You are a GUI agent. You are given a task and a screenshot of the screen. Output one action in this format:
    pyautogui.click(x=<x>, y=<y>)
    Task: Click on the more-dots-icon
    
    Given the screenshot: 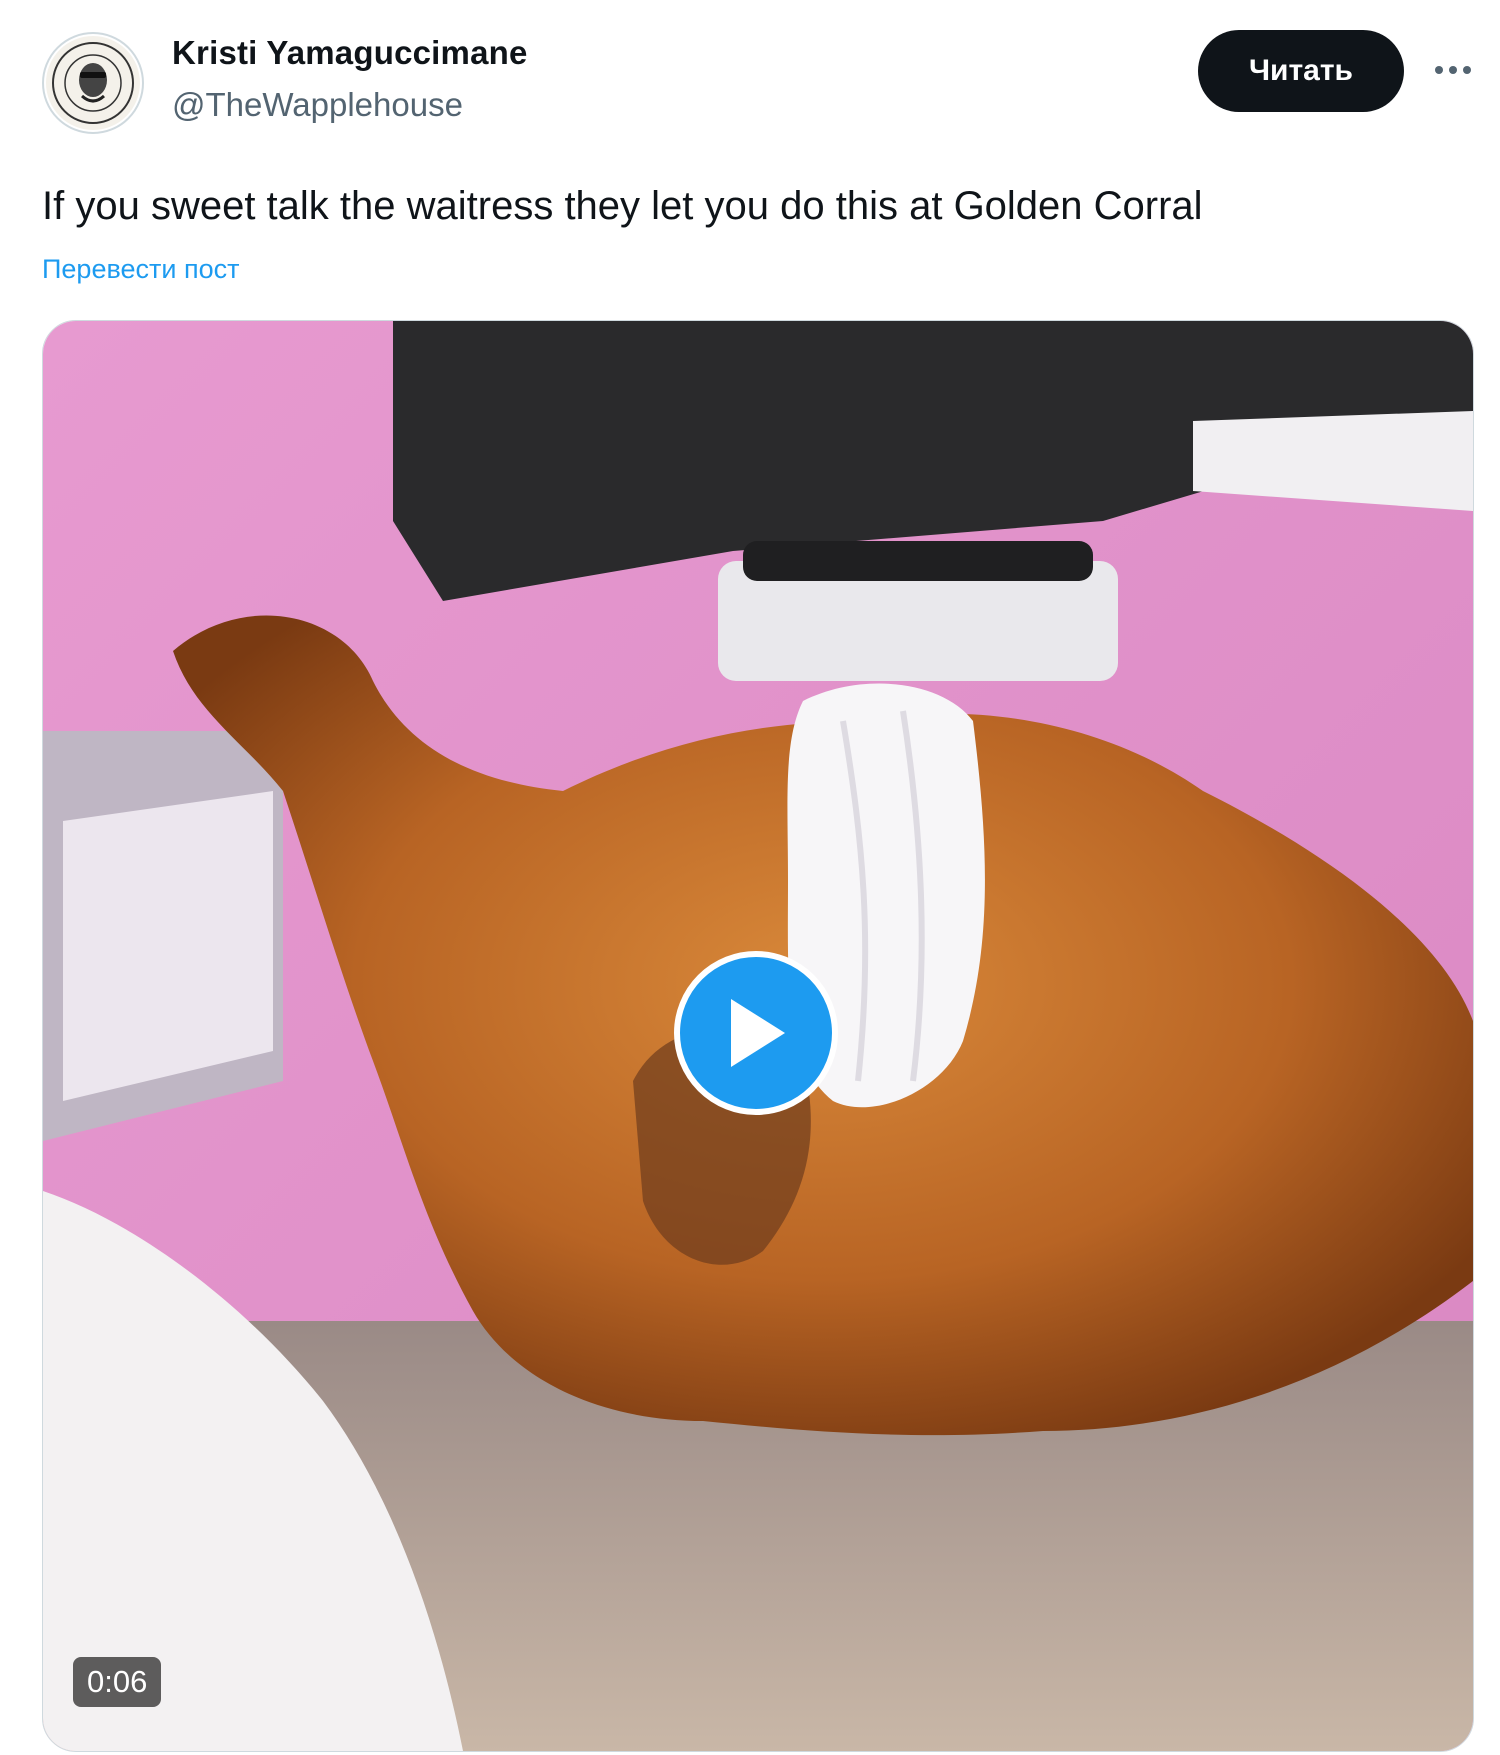 What is the action you would take?
    pyautogui.click(x=1453, y=70)
    